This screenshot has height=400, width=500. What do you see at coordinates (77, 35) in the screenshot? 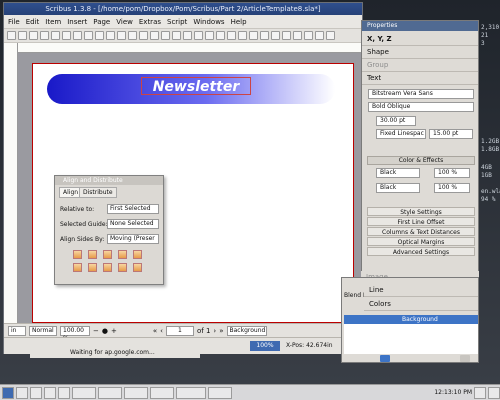
I see `pdf-icon` at bounding box center [77, 35].